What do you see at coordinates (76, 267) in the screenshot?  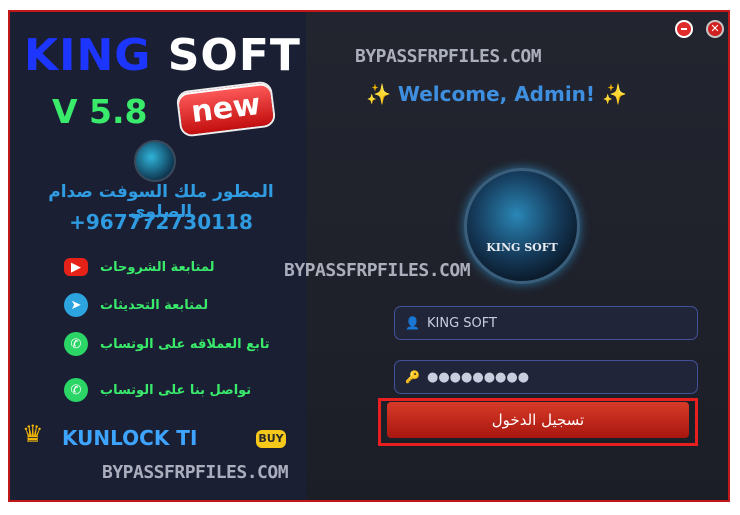 I see `youtube-icon: ▶` at bounding box center [76, 267].